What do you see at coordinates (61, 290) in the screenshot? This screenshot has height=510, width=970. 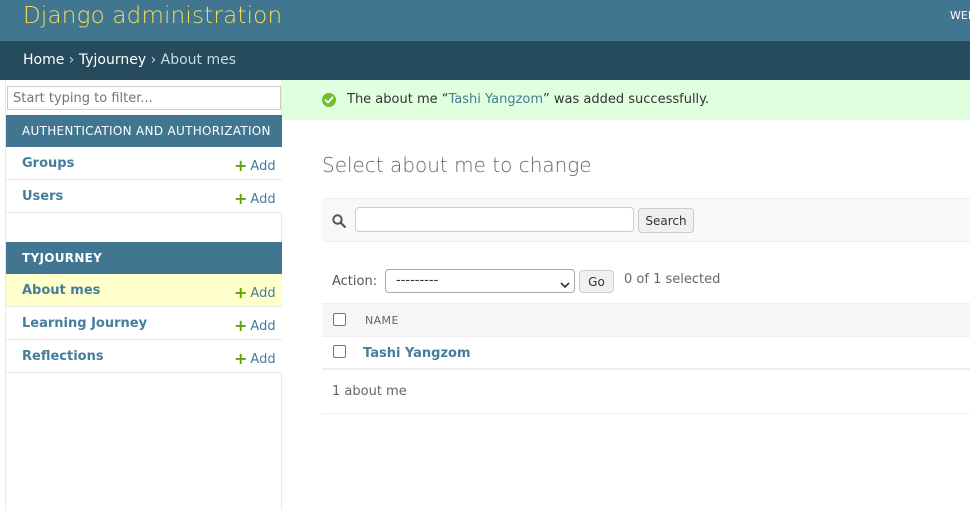 I see `model-link-about-mes: About mes` at bounding box center [61, 290].